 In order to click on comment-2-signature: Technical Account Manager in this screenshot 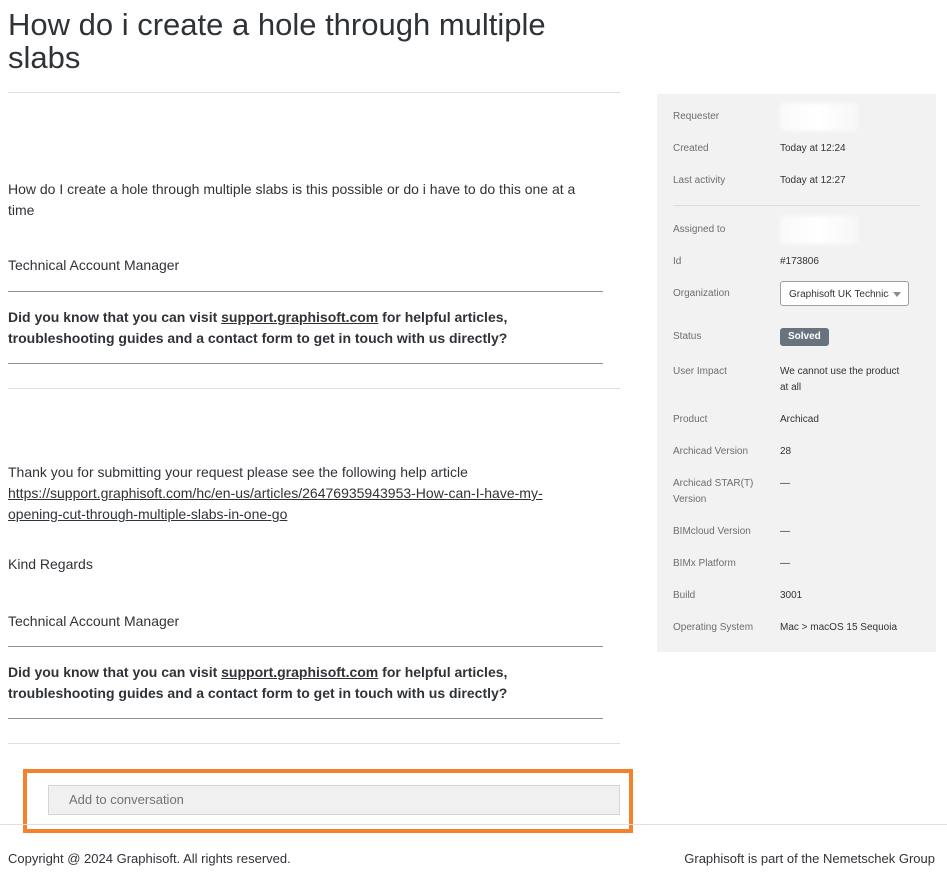, I will do `click(94, 621)`.